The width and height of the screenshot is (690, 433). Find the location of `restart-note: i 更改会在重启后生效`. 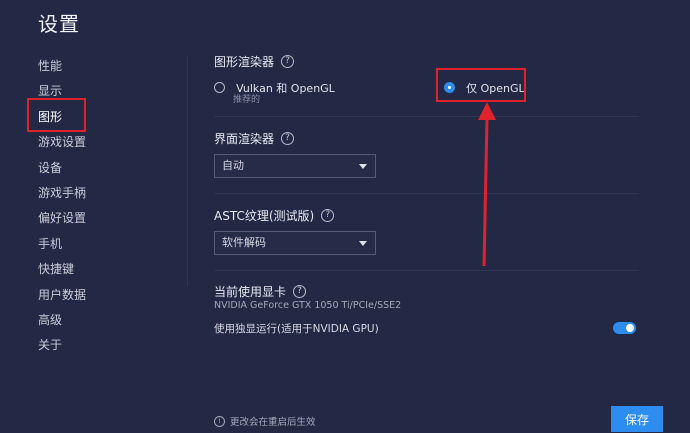

restart-note: i 更改会在重启后生效 is located at coordinates (265, 421).